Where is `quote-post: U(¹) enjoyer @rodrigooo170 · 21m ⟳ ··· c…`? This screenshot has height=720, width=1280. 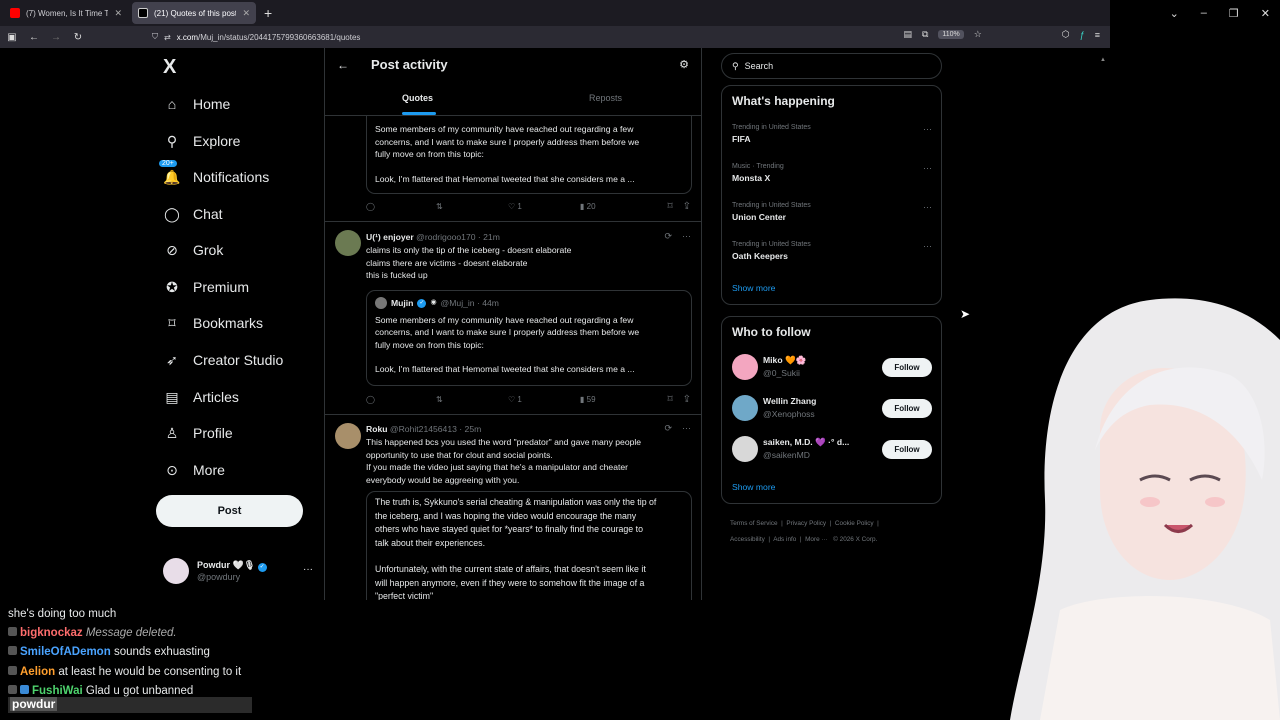 quote-post: U(¹) enjoyer @rodrigooo170 · 21m ⟳ ··· c… is located at coordinates (513, 318).